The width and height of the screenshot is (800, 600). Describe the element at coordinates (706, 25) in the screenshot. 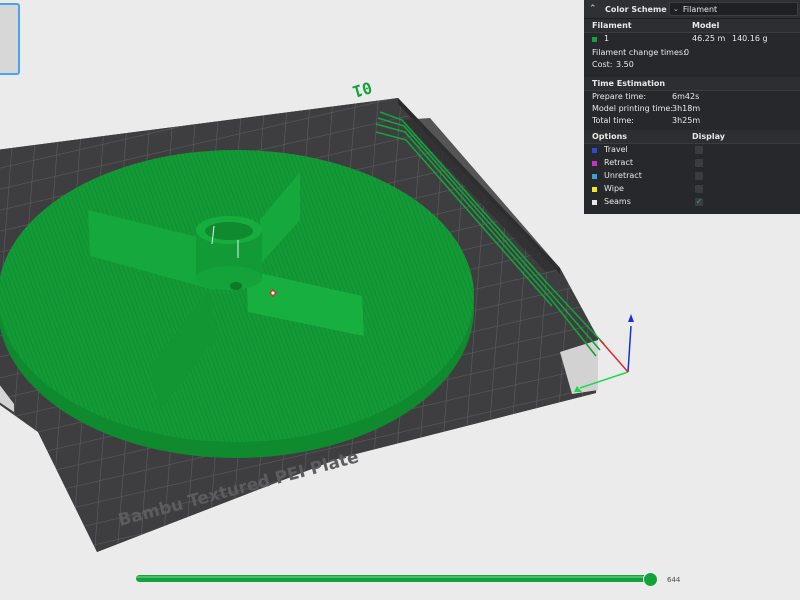

I see `model-header: Model` at that location.